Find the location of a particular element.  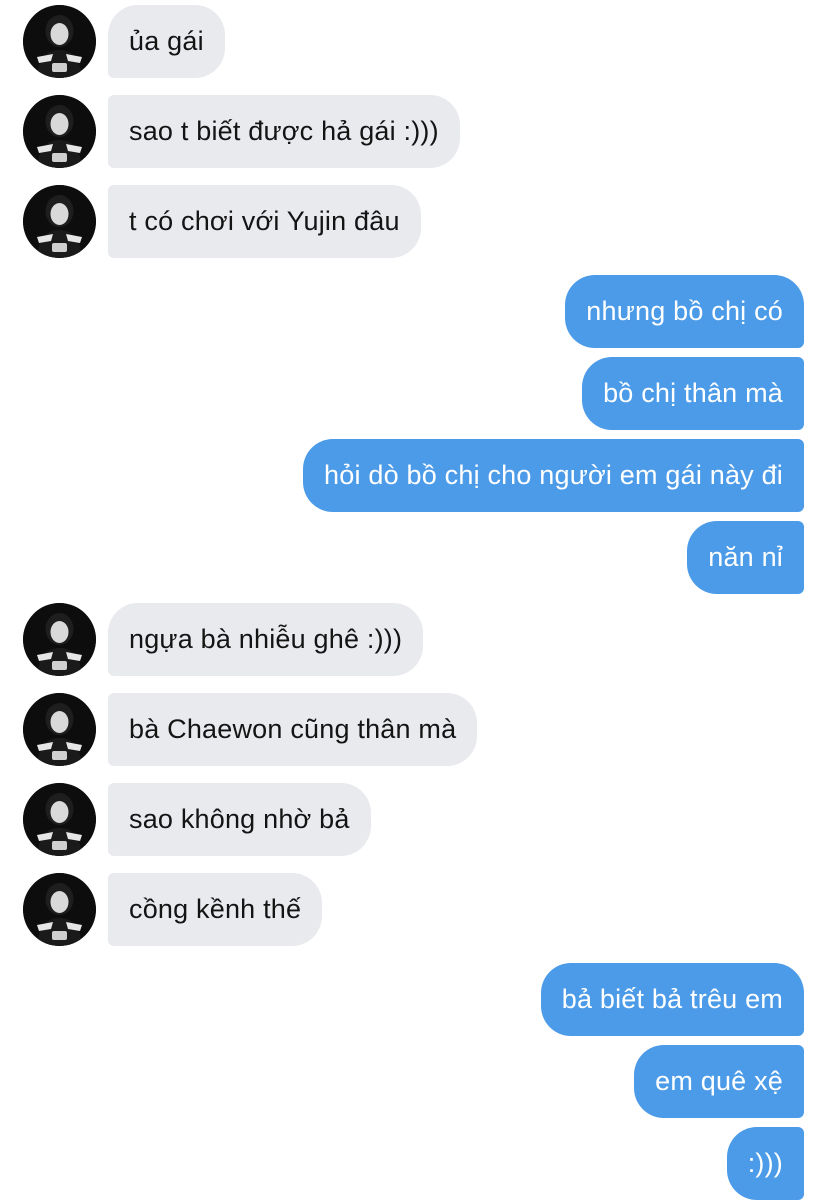

message-bubble-outgoing: nhưng bồ chị có is located at coordinates (684, 311).